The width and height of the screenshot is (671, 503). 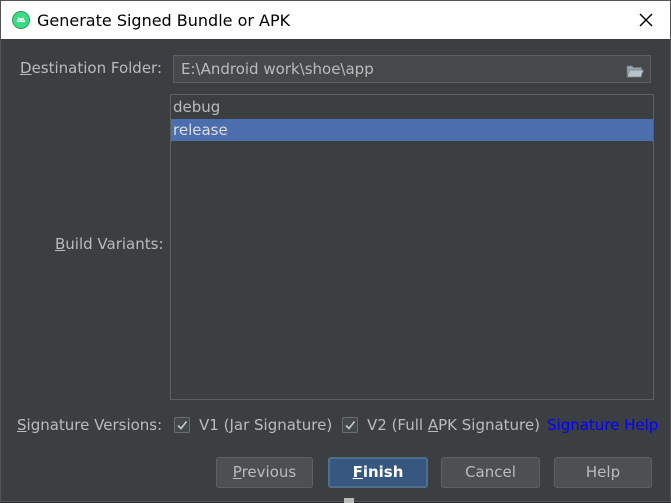 I want to click on list-item-release: release, so click(x=412, y=130).